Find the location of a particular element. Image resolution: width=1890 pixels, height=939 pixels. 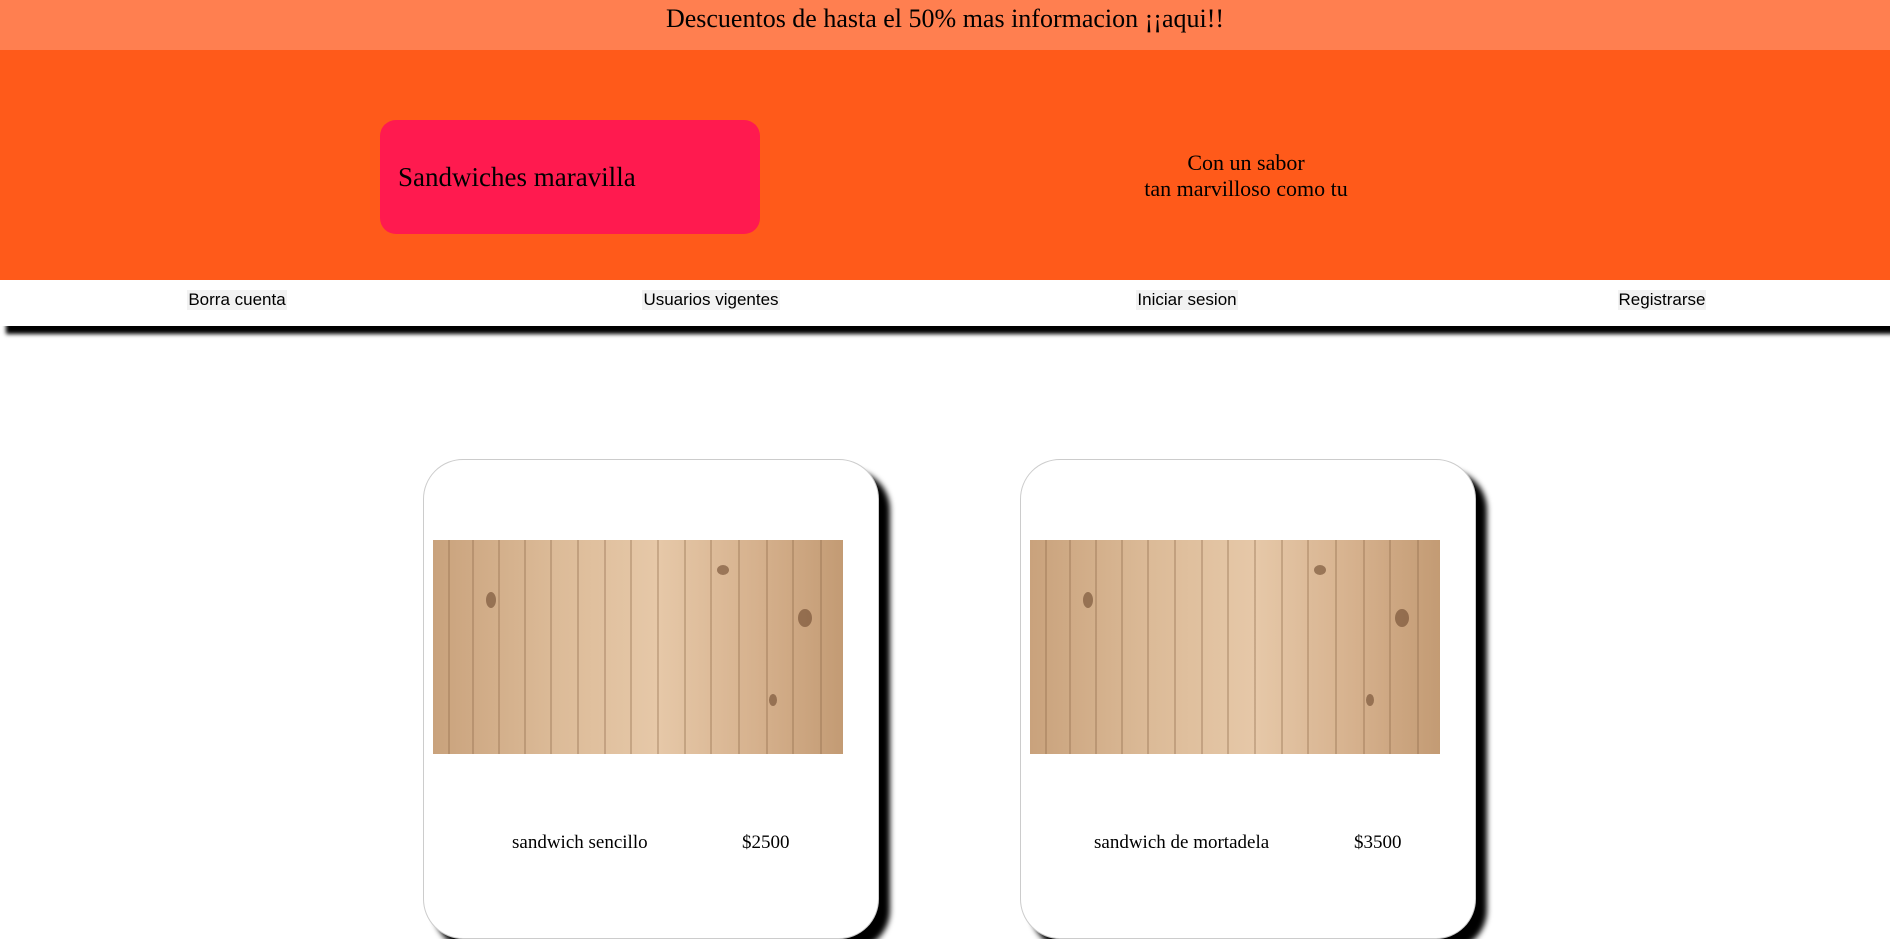

product-price: $3500 is located at coordinates (1378, 842).